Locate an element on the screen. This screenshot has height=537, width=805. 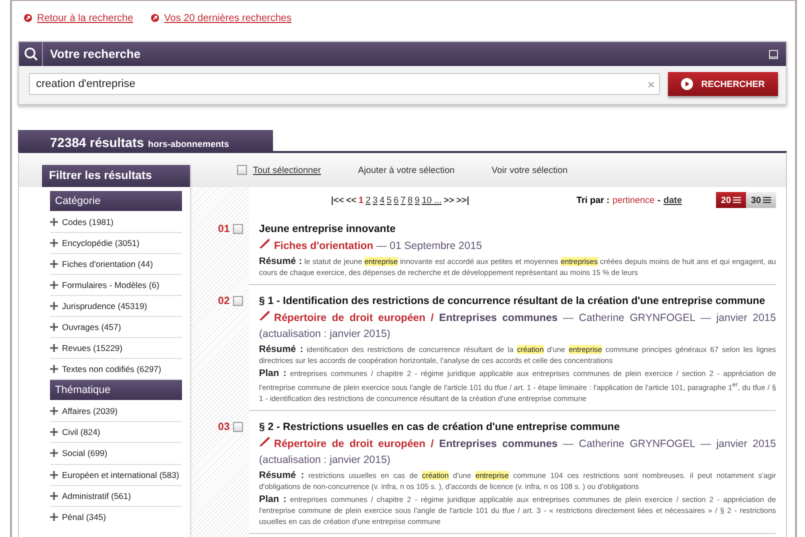
page-link: 3 is located at coordinates (375, 200).